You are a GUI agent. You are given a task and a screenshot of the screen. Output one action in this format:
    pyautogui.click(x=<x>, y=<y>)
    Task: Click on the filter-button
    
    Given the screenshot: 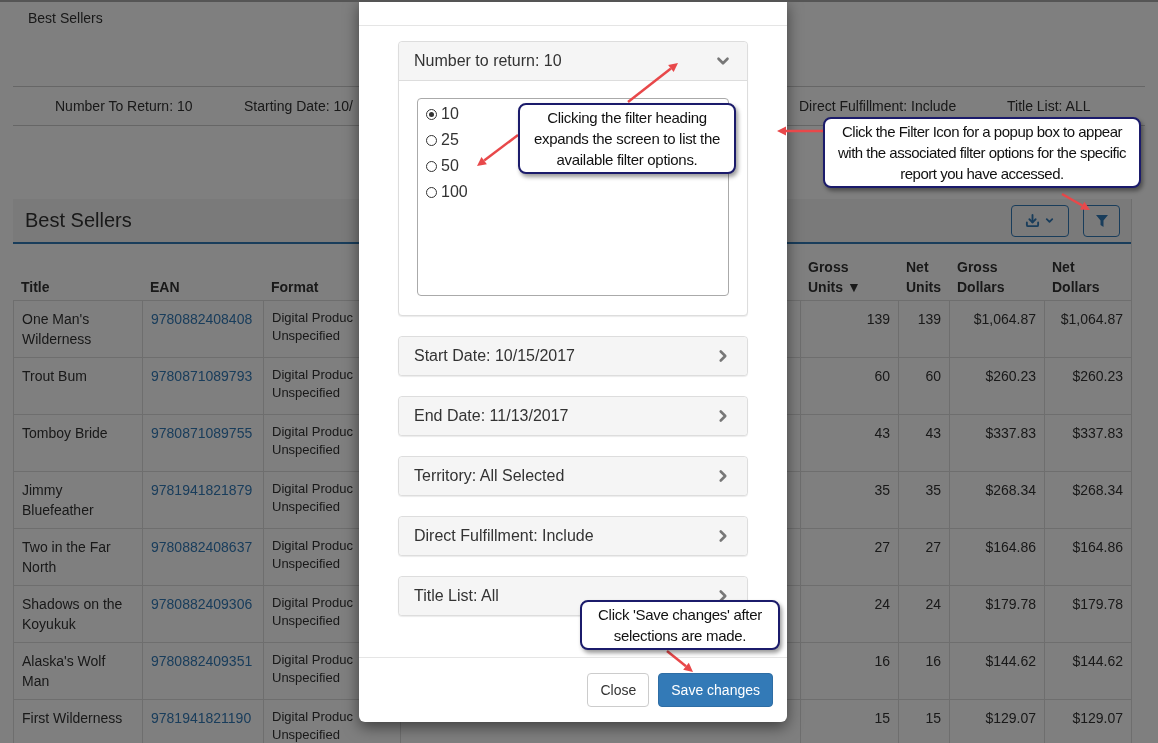 What is the action you would take?
    pyautogui.click(x=1101, y=220)
    